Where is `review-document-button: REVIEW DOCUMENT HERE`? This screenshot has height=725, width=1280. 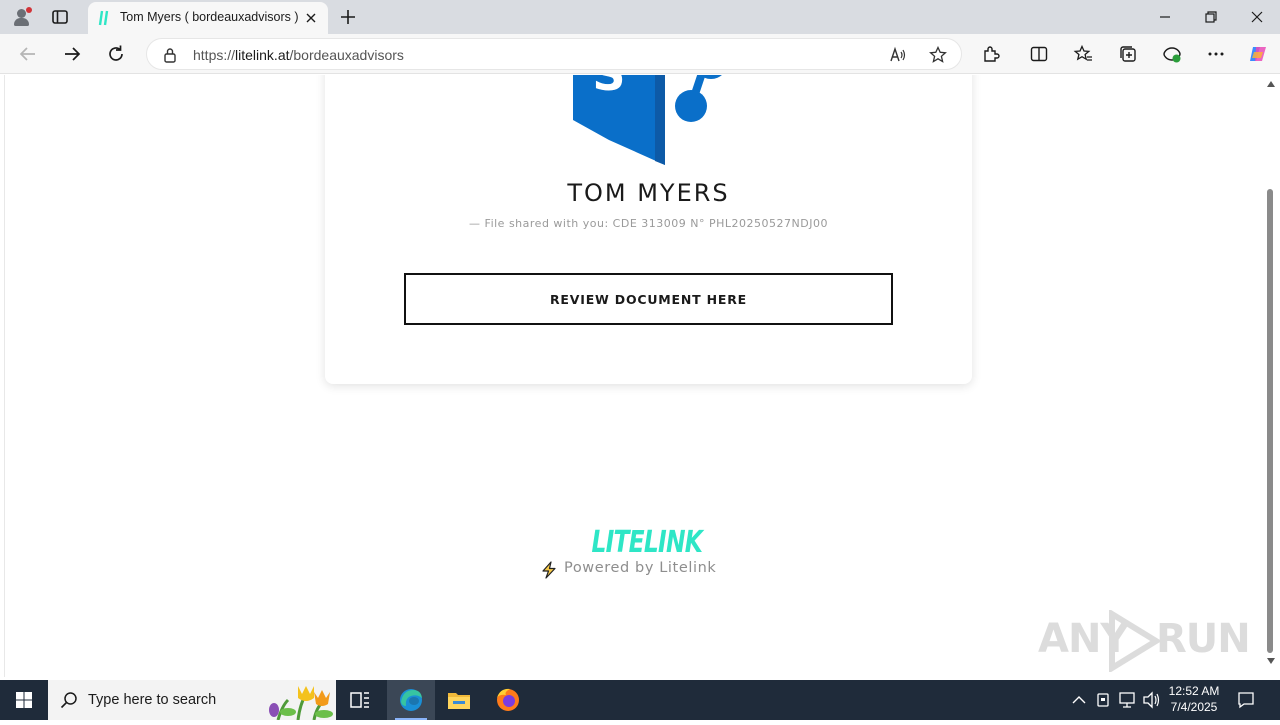 review-document-button: REVIEW DOCUMENT HERE is located at coordinates (648, 299).